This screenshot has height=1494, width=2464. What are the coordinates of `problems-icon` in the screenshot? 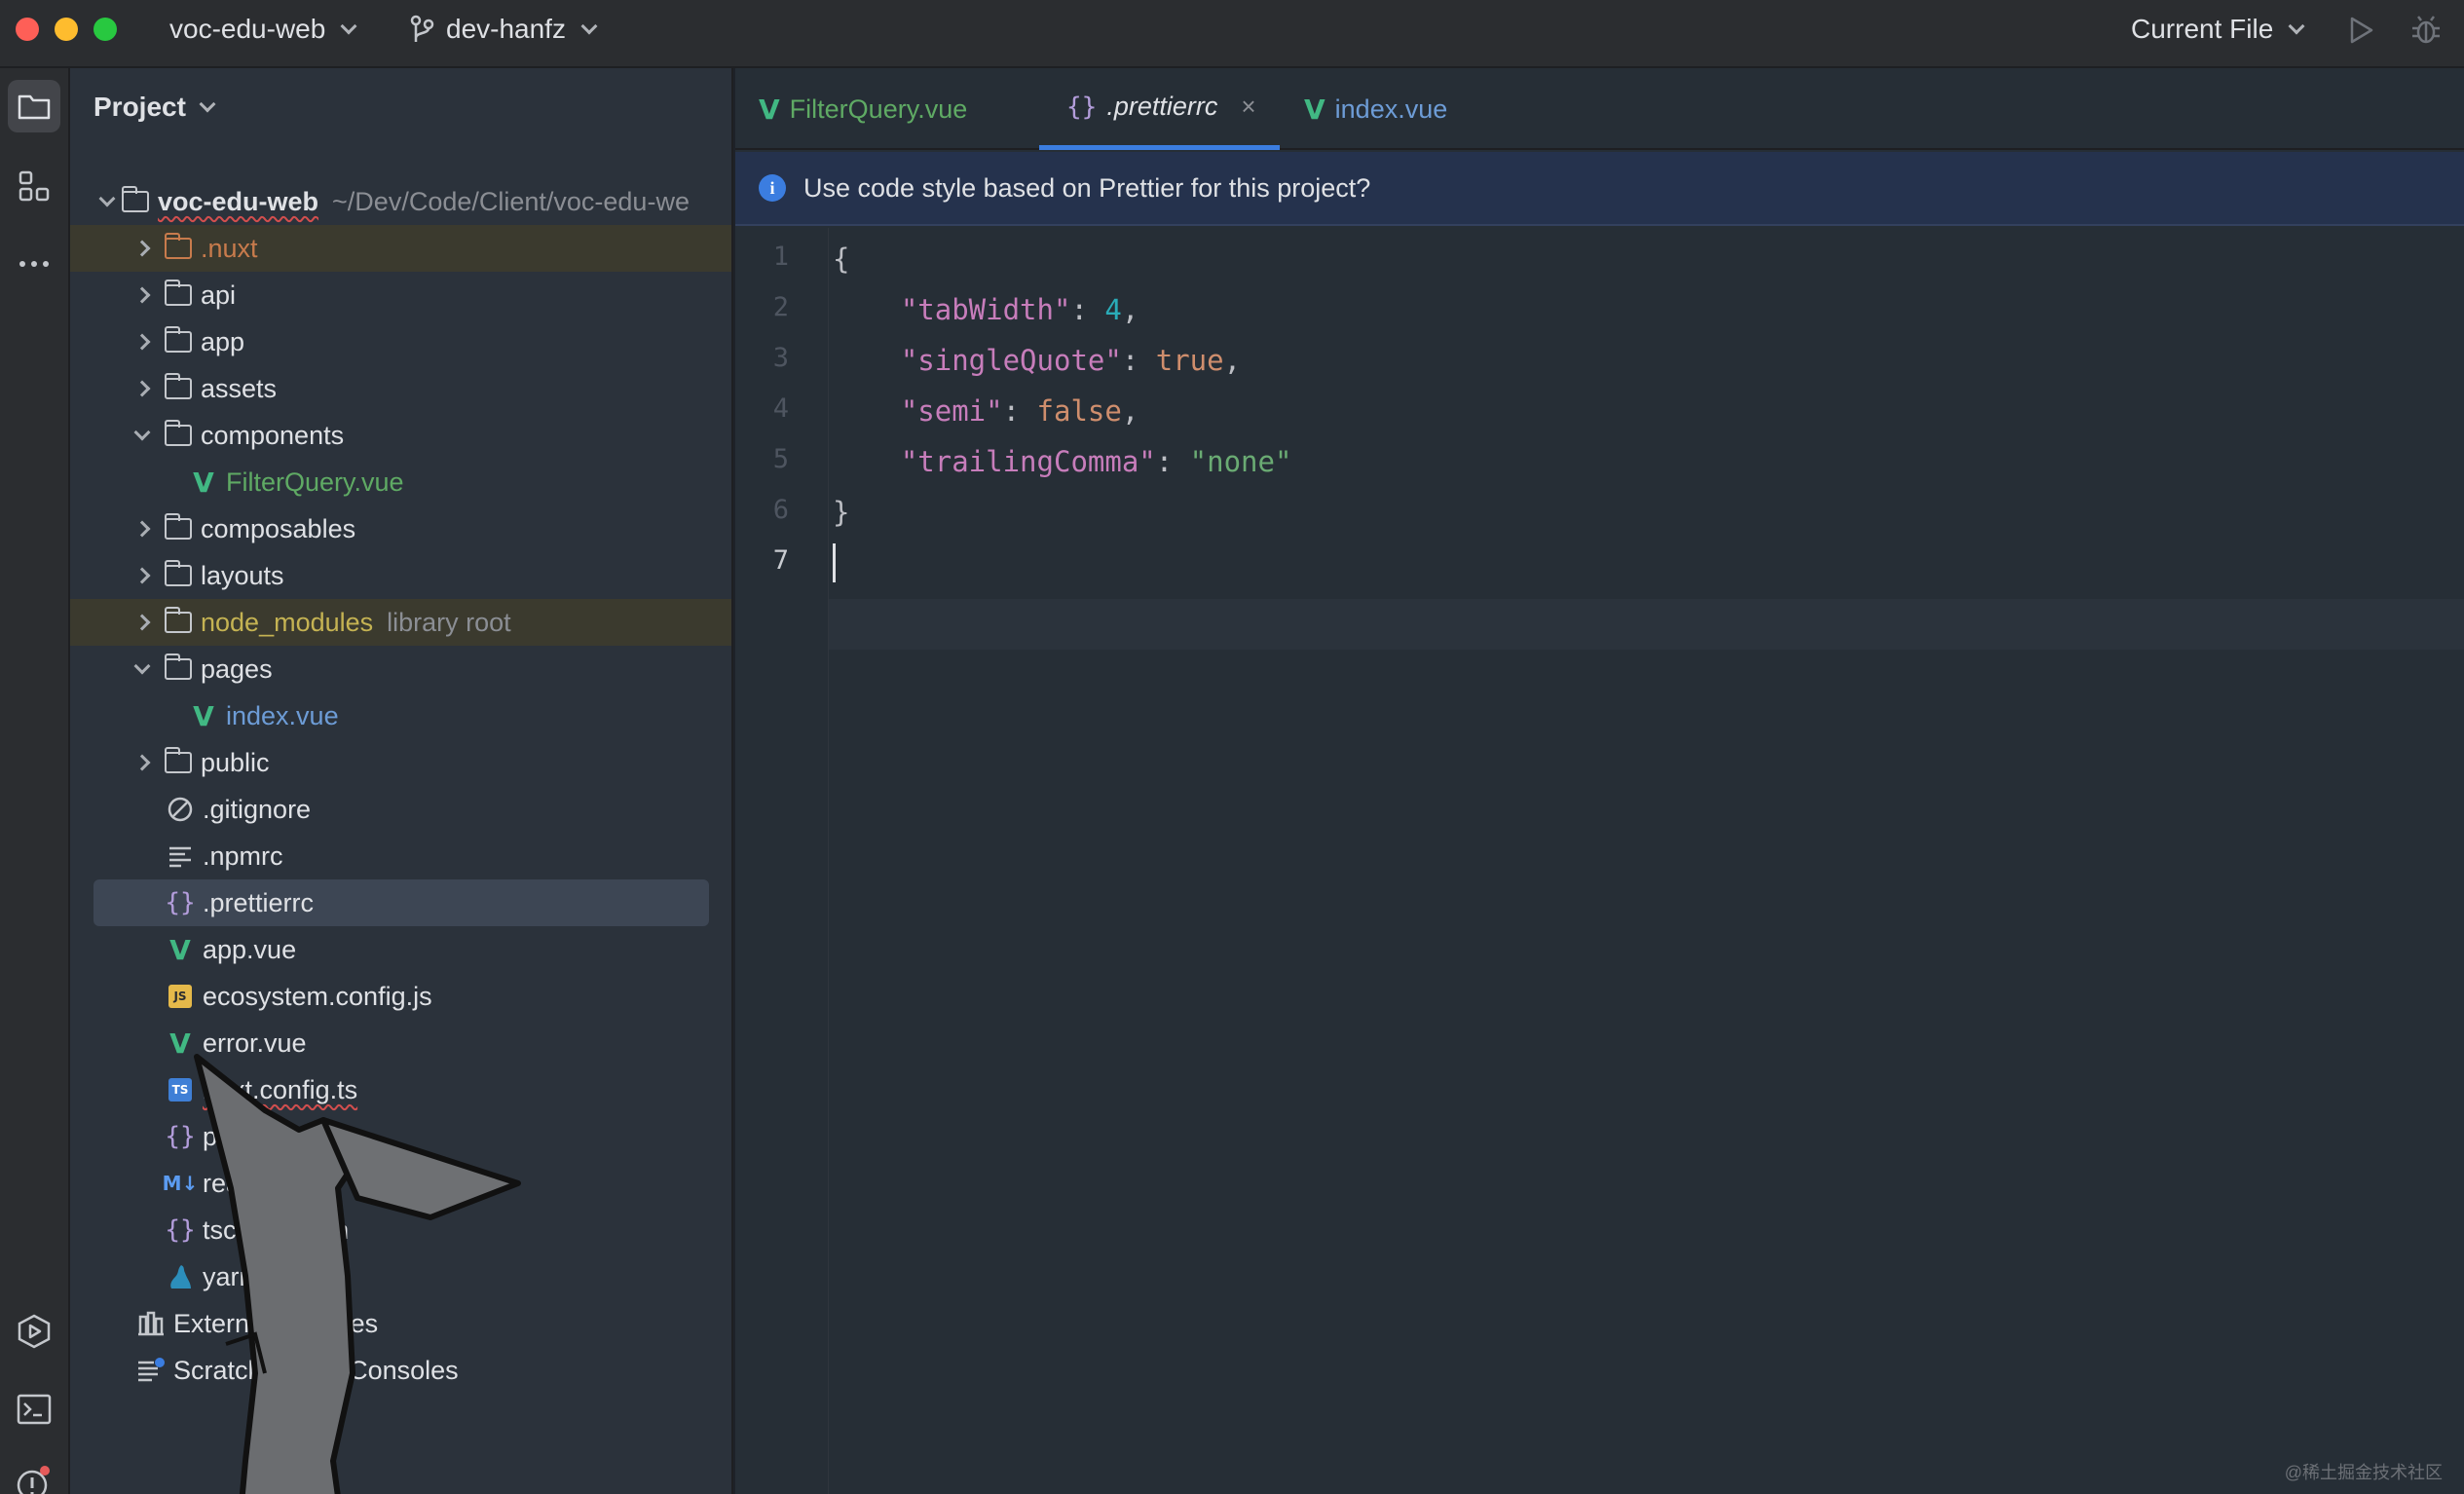 It's located at (33, 1480).